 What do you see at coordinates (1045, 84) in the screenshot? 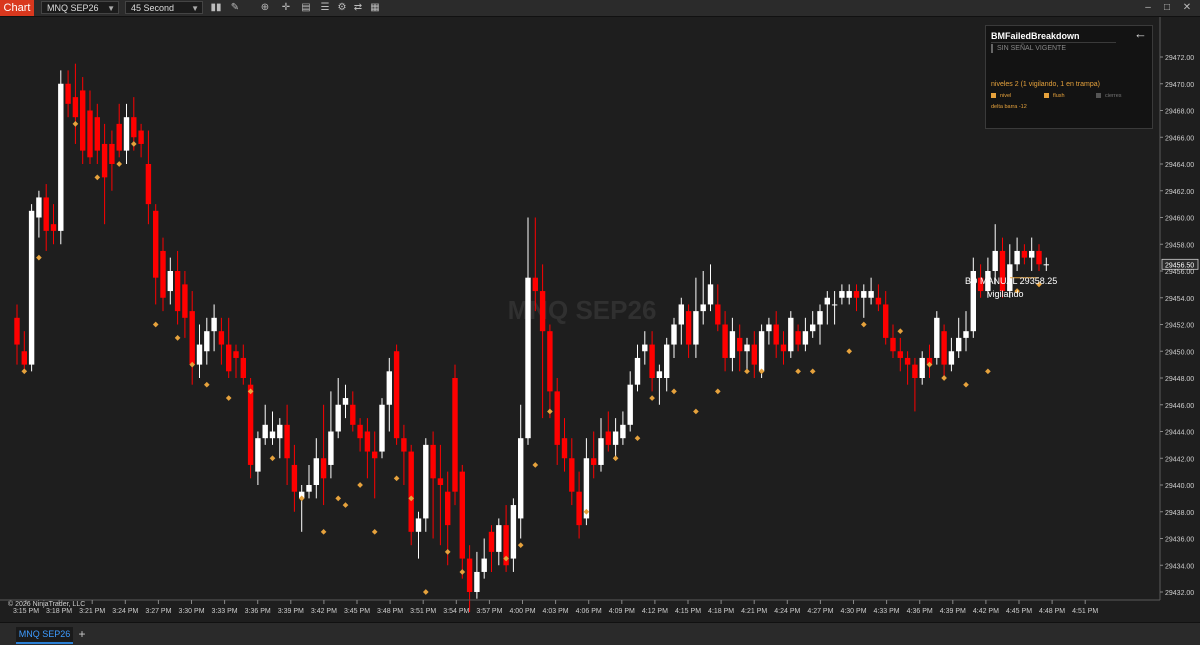
I see `niveles-text: niveles 2 (1 vigilando, 1 en trampa)` at bounding box center [1045, 84].